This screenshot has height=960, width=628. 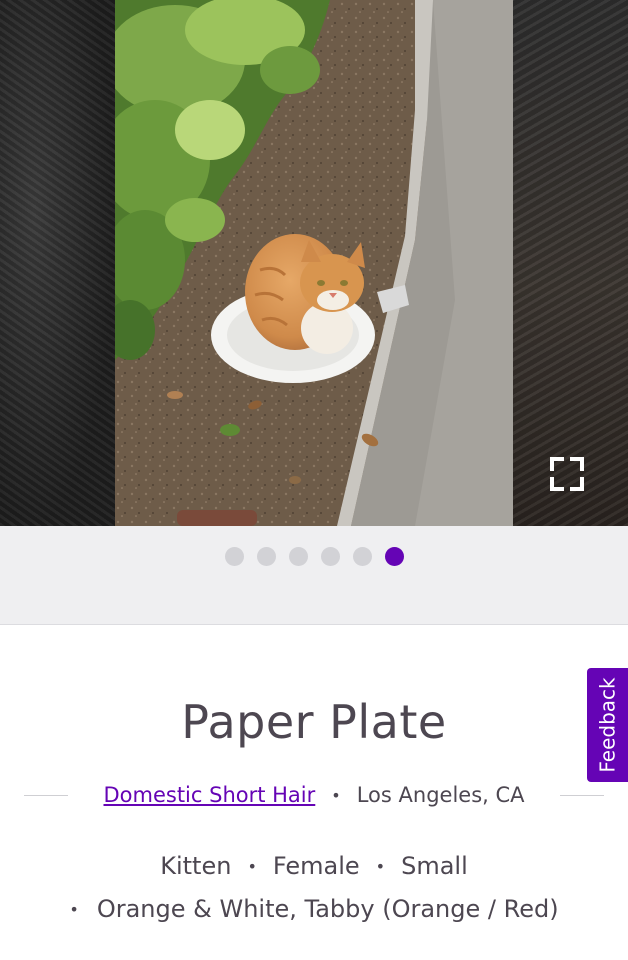 What do you see at coordinates (440, 795) in the screenshot?
I see `location-text: Los Angeles, CA` at bounding box center [440, 795].